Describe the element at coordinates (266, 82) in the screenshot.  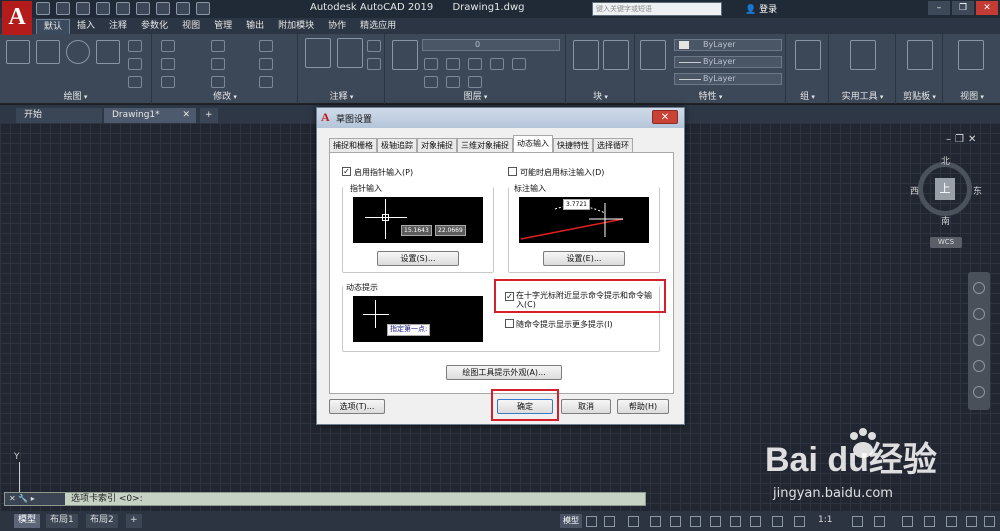
I see `array-icon` at that location.